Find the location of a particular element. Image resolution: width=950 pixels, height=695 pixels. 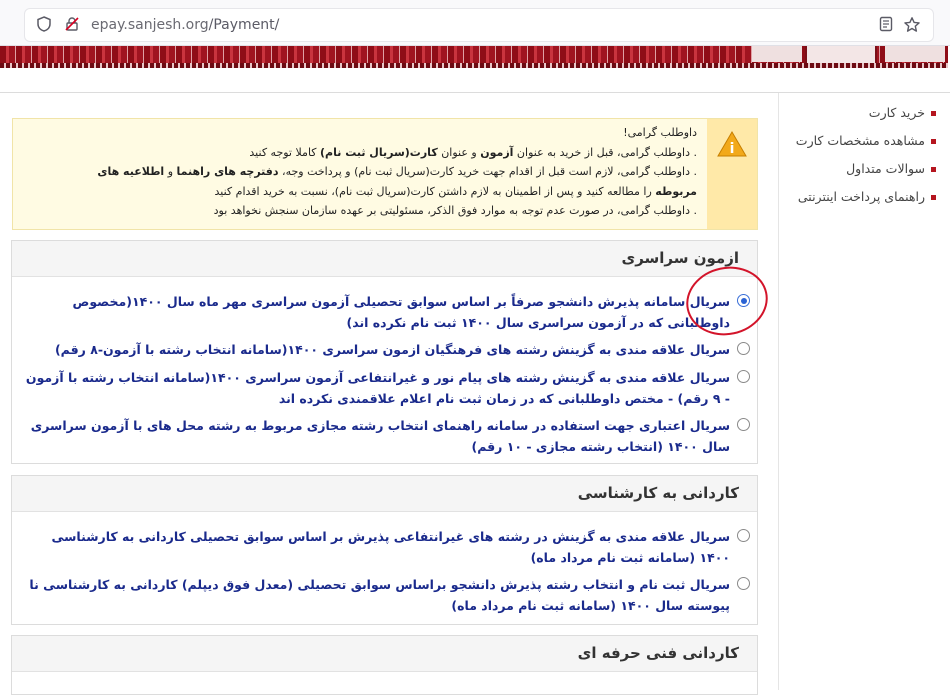

section-title: کاردانی به کارشناسی is located at coordinates (658, 493).